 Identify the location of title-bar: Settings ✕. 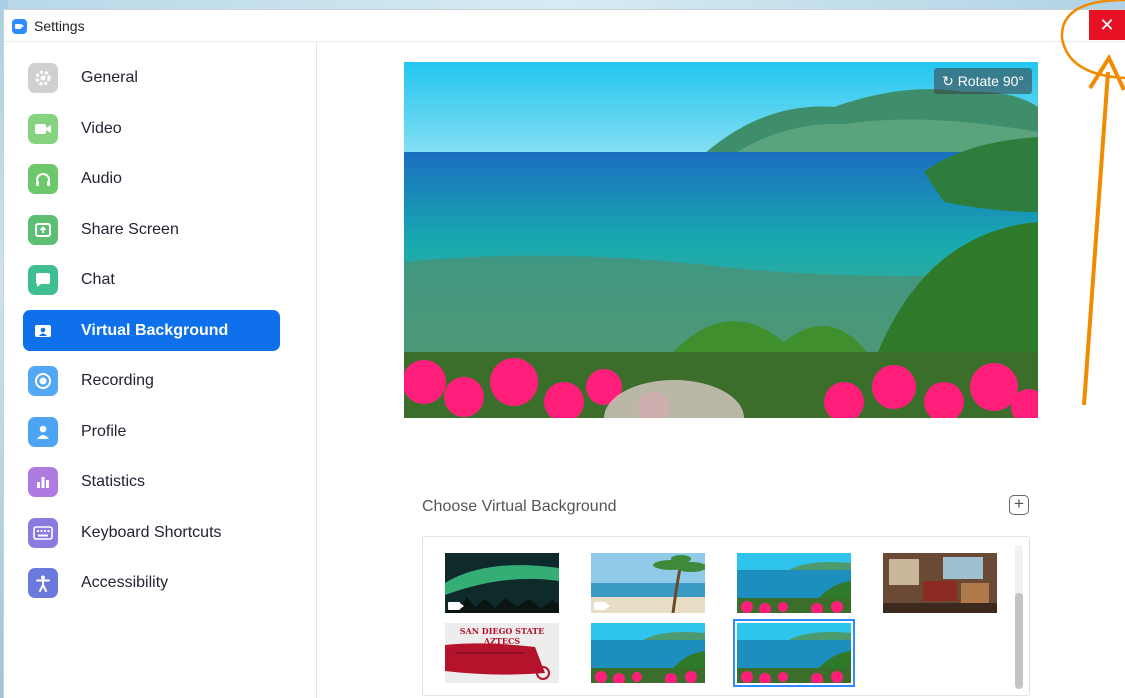
(564, 26).